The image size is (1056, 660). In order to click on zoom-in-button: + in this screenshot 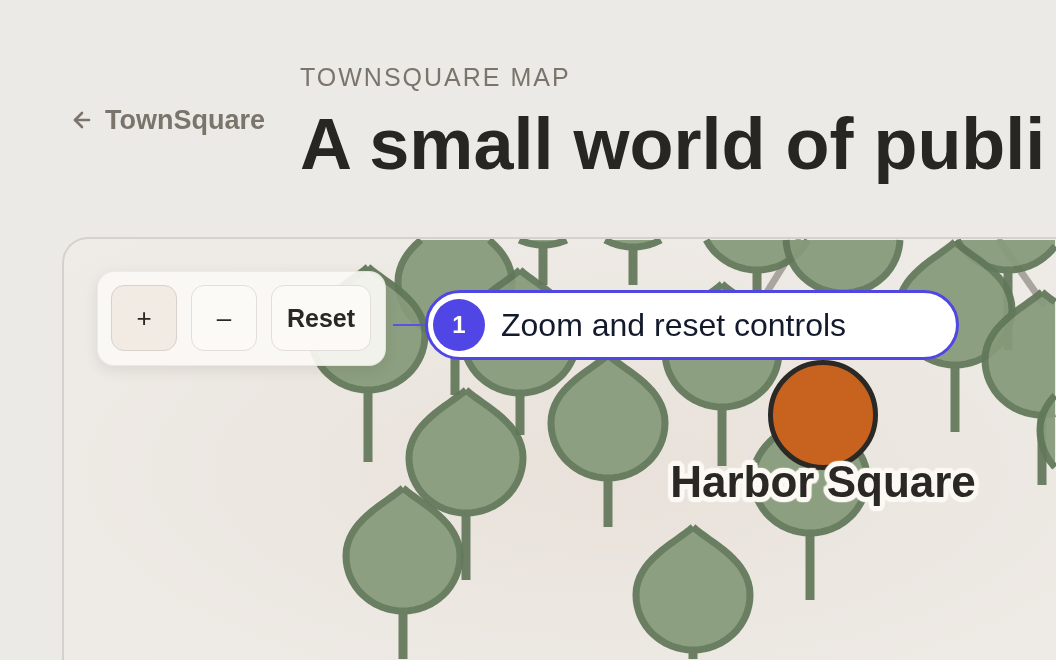, I will do `click(144, 318)`.